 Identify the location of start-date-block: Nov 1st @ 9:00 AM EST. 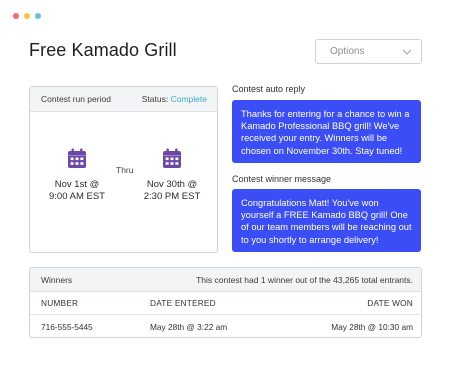
(77, 175).